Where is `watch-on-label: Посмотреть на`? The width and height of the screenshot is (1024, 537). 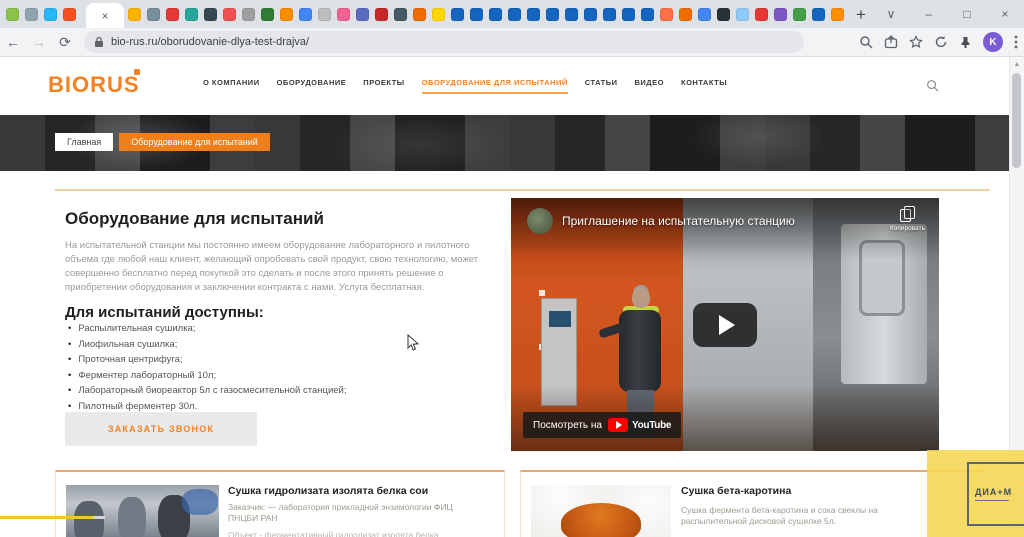 watch-on-label: Посмотреть на is located at coordinates (567, 425).